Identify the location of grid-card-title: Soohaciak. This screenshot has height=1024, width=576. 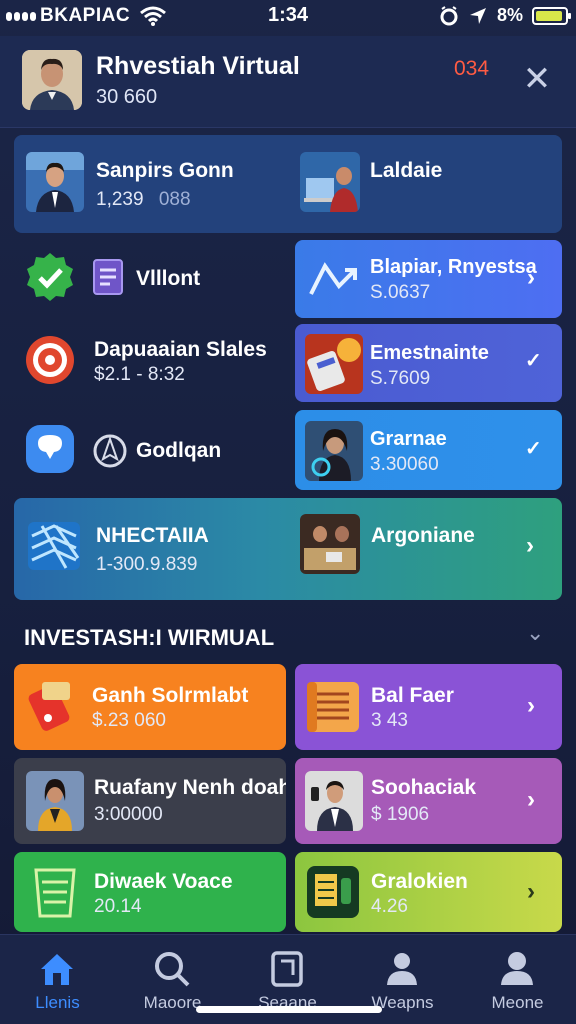
(424, 787).